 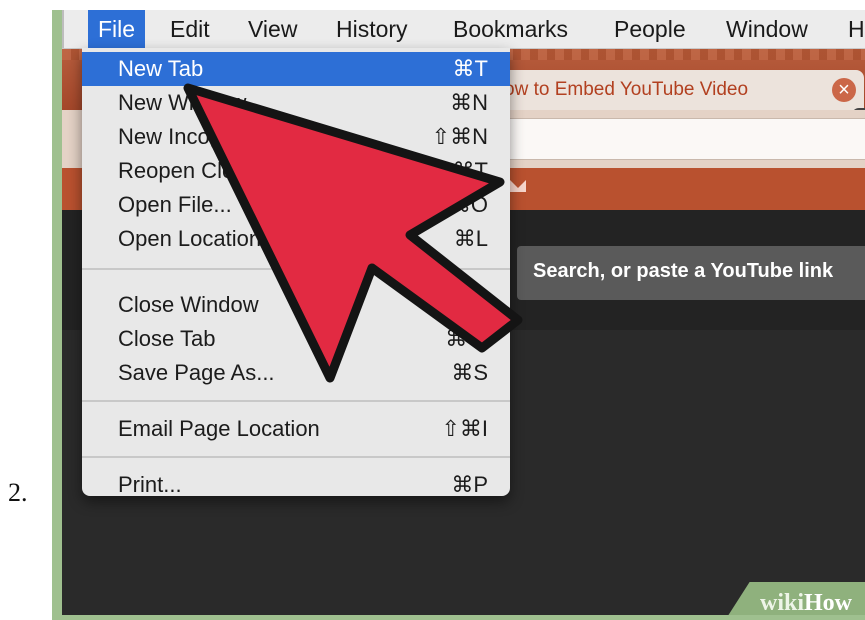 What do you see at coordinates (117, 29) in the screenshot?
I see `menu-file: File` at bounding box center [117, 29].